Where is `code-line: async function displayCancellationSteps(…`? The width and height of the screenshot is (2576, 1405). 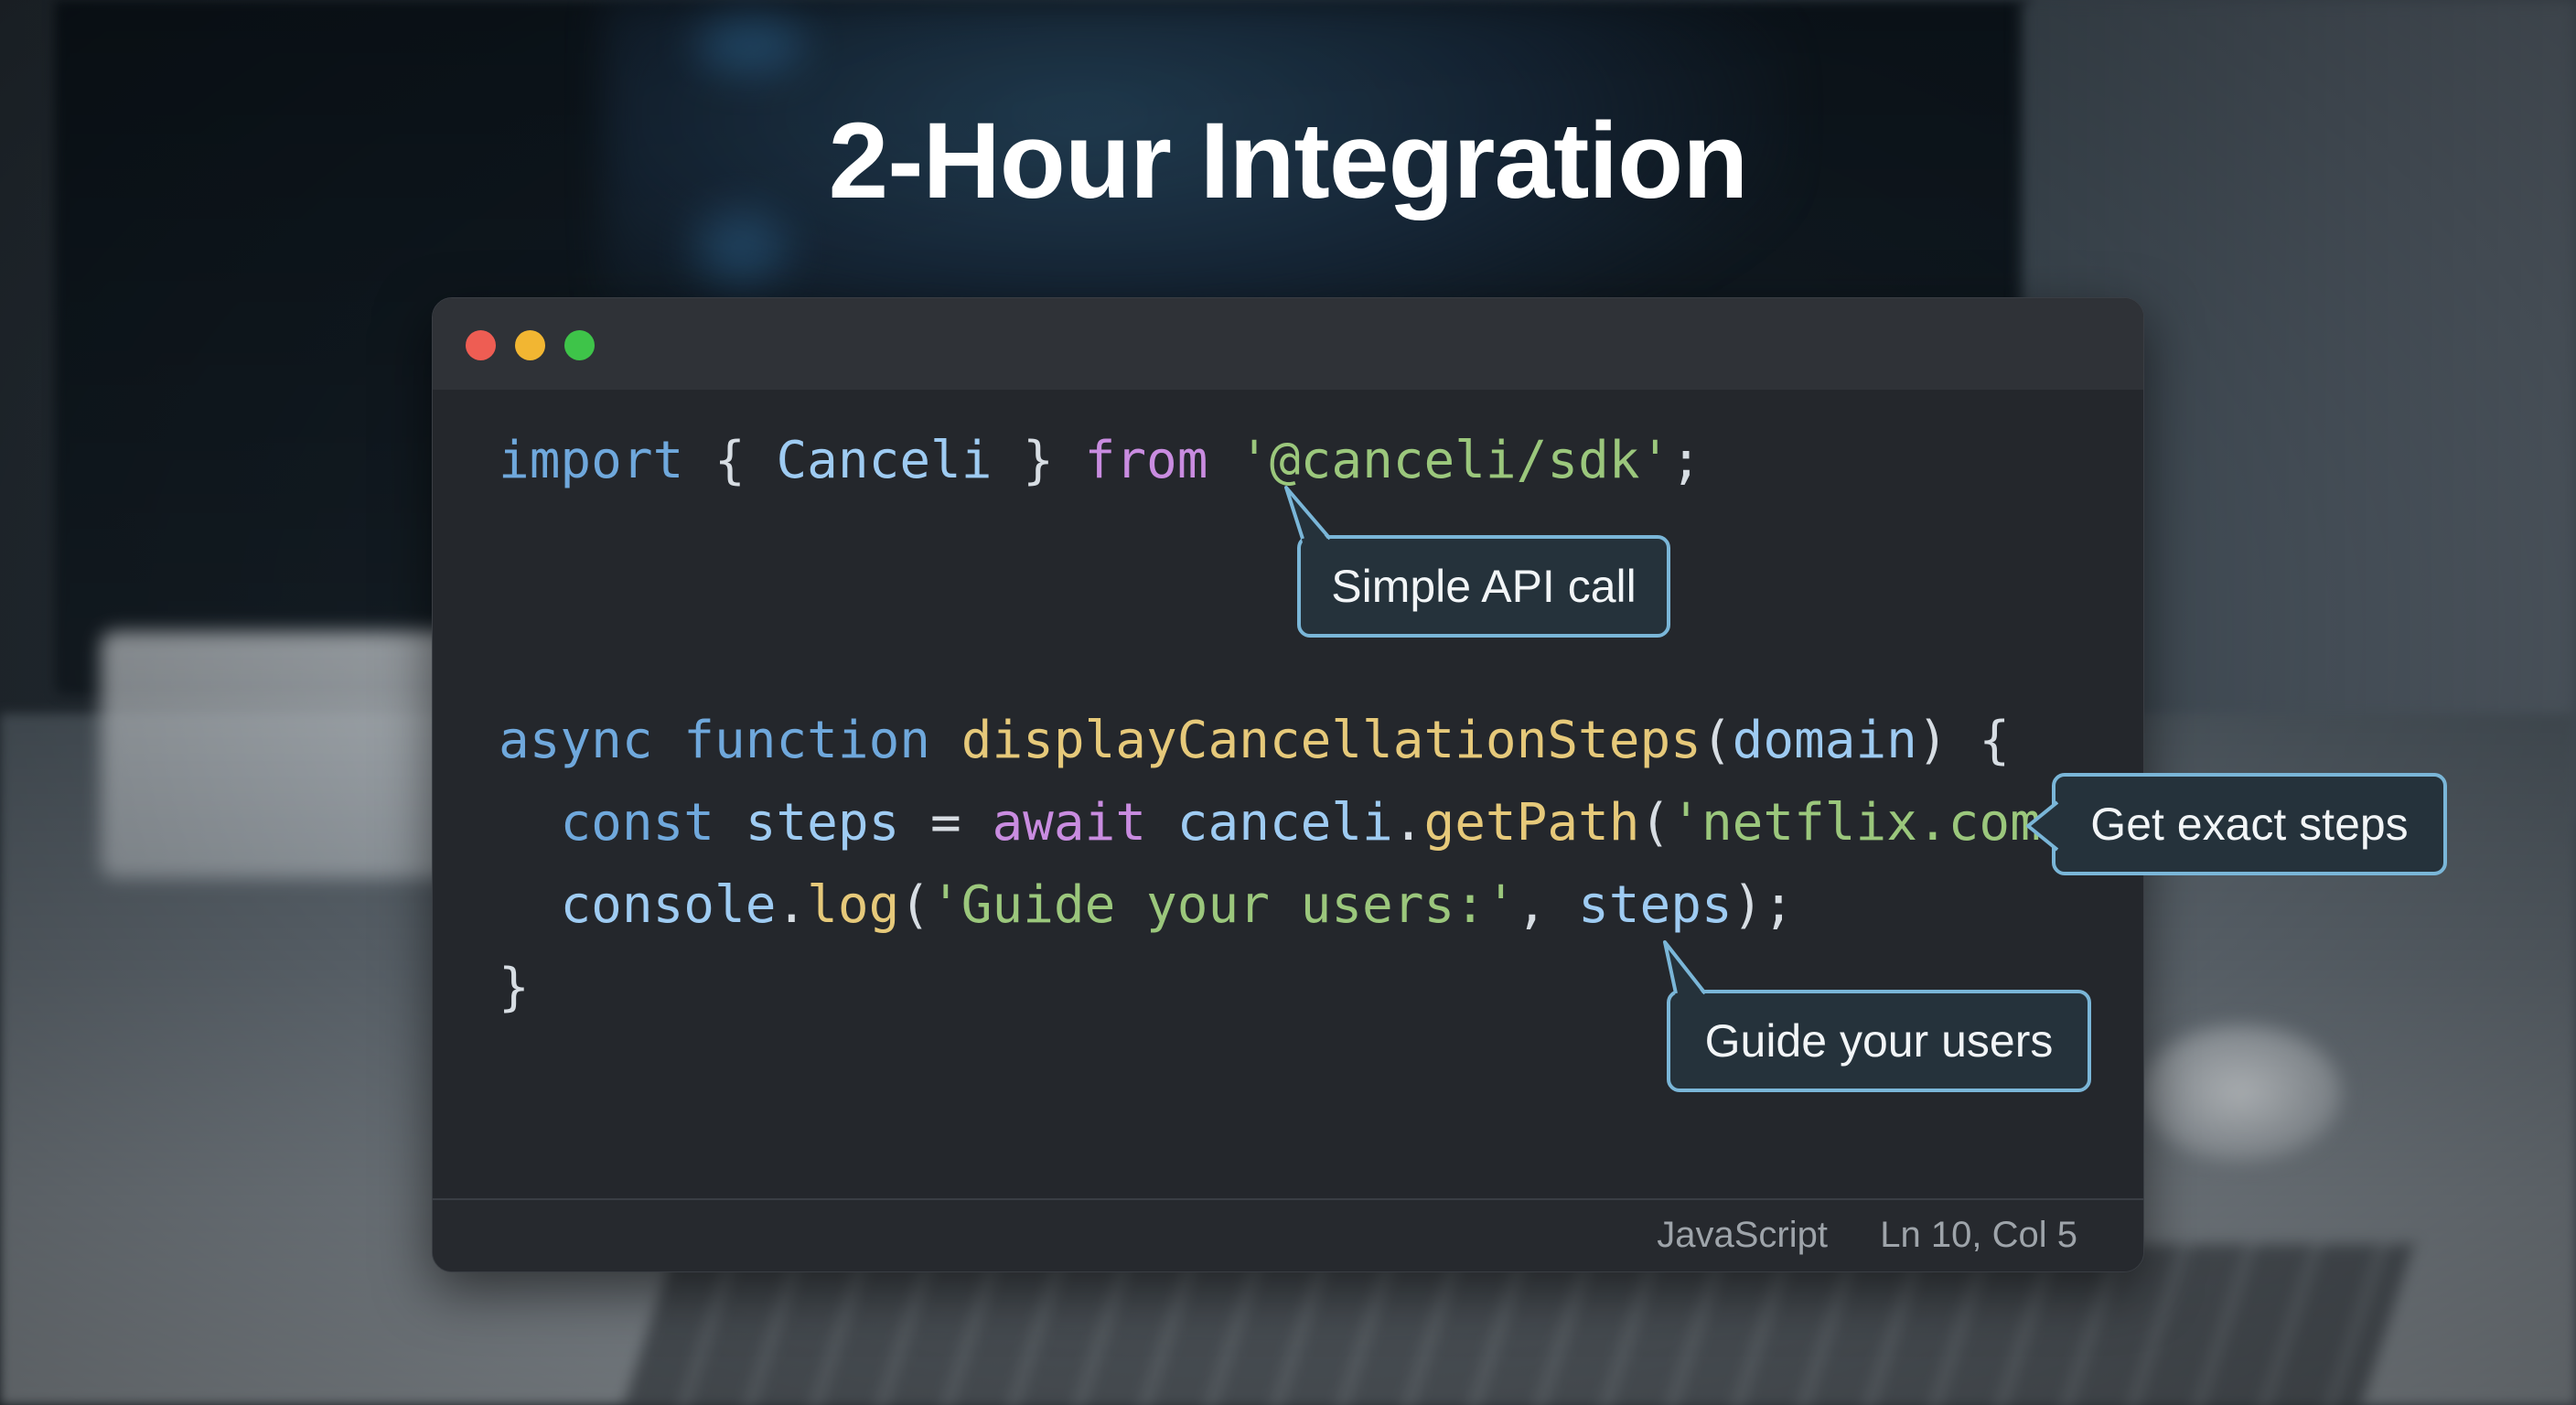
code-line: async function displayCancellationSteps(… is located at coordinates (1254, 740).